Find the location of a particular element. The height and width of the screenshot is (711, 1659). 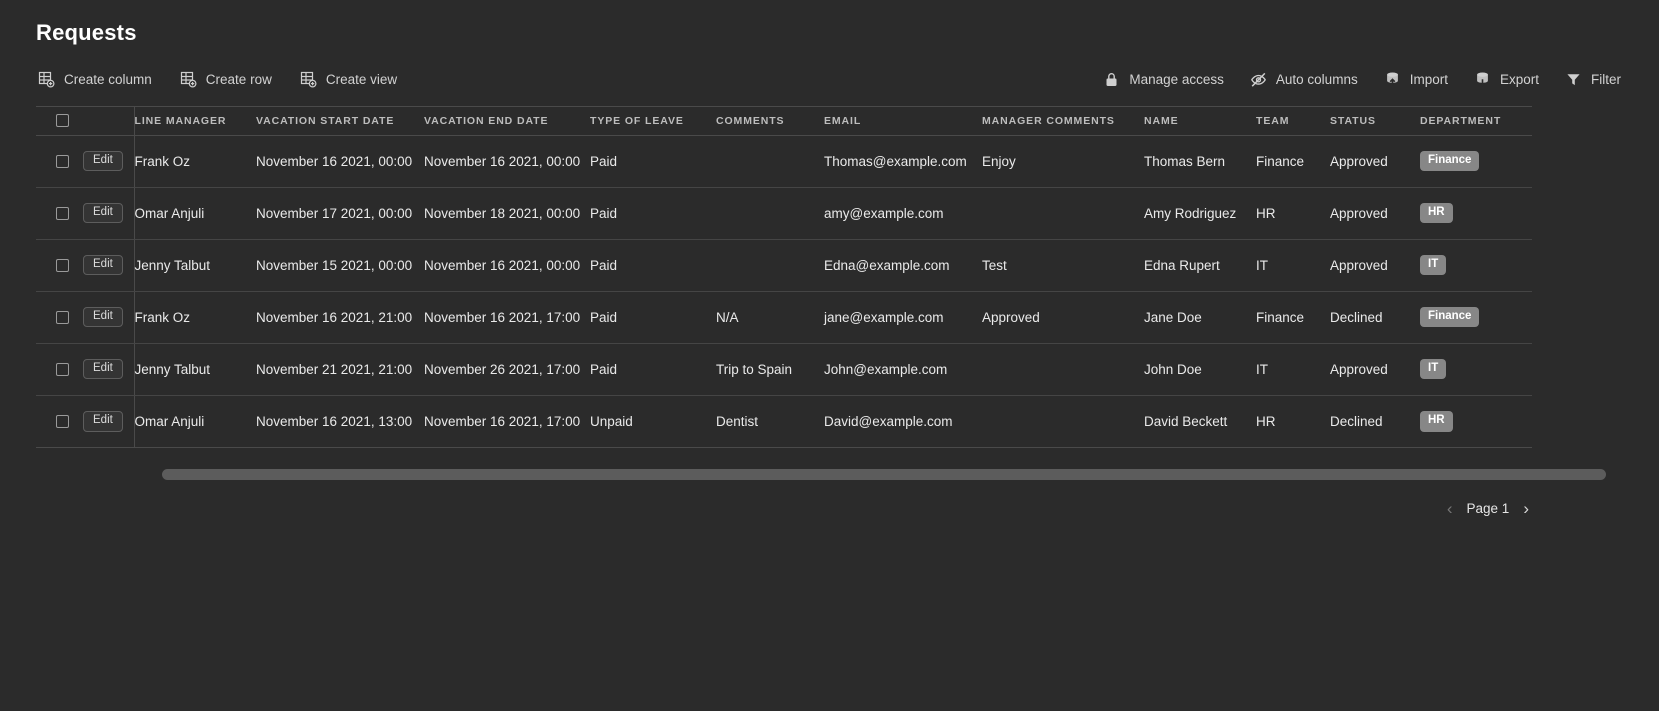

column-header-comments: COMMENTS is located at coordinates (770, 121).